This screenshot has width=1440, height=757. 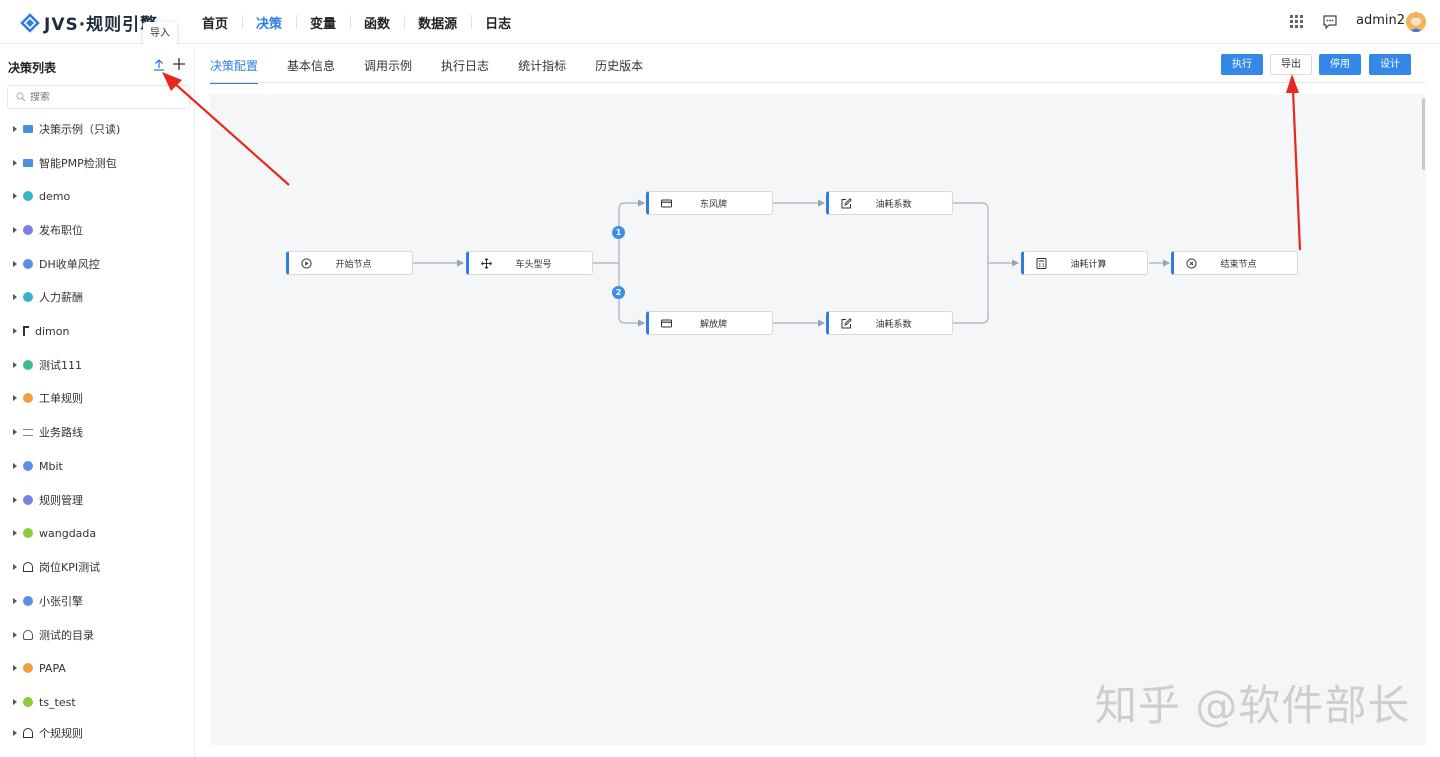 What do you see at coordinates (1234, 263) in the screenshot?
I see `flow-node-end: 结束节点` at bounding box center [1234, 263].